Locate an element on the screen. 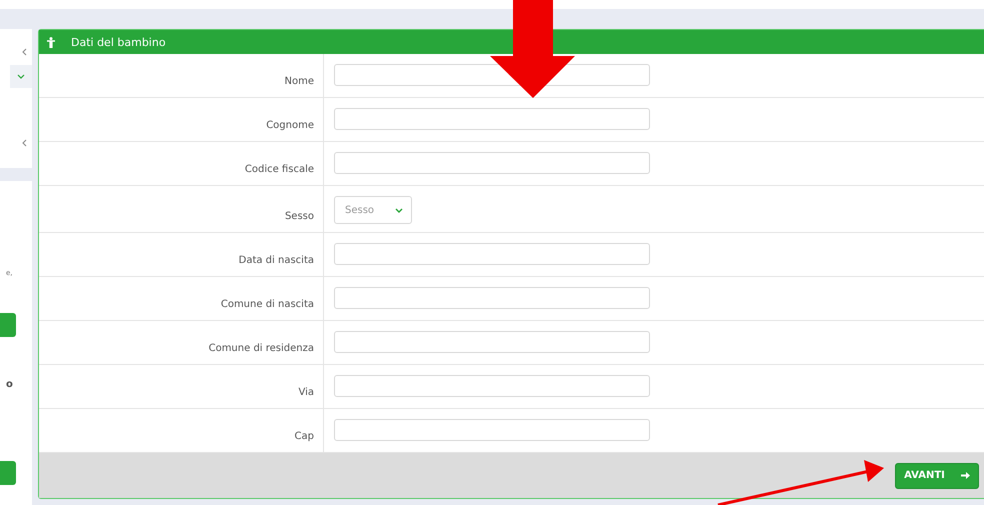 This screenshot has width=984, height=505. next-button: AVANTI is located at coordinates (937, 475).